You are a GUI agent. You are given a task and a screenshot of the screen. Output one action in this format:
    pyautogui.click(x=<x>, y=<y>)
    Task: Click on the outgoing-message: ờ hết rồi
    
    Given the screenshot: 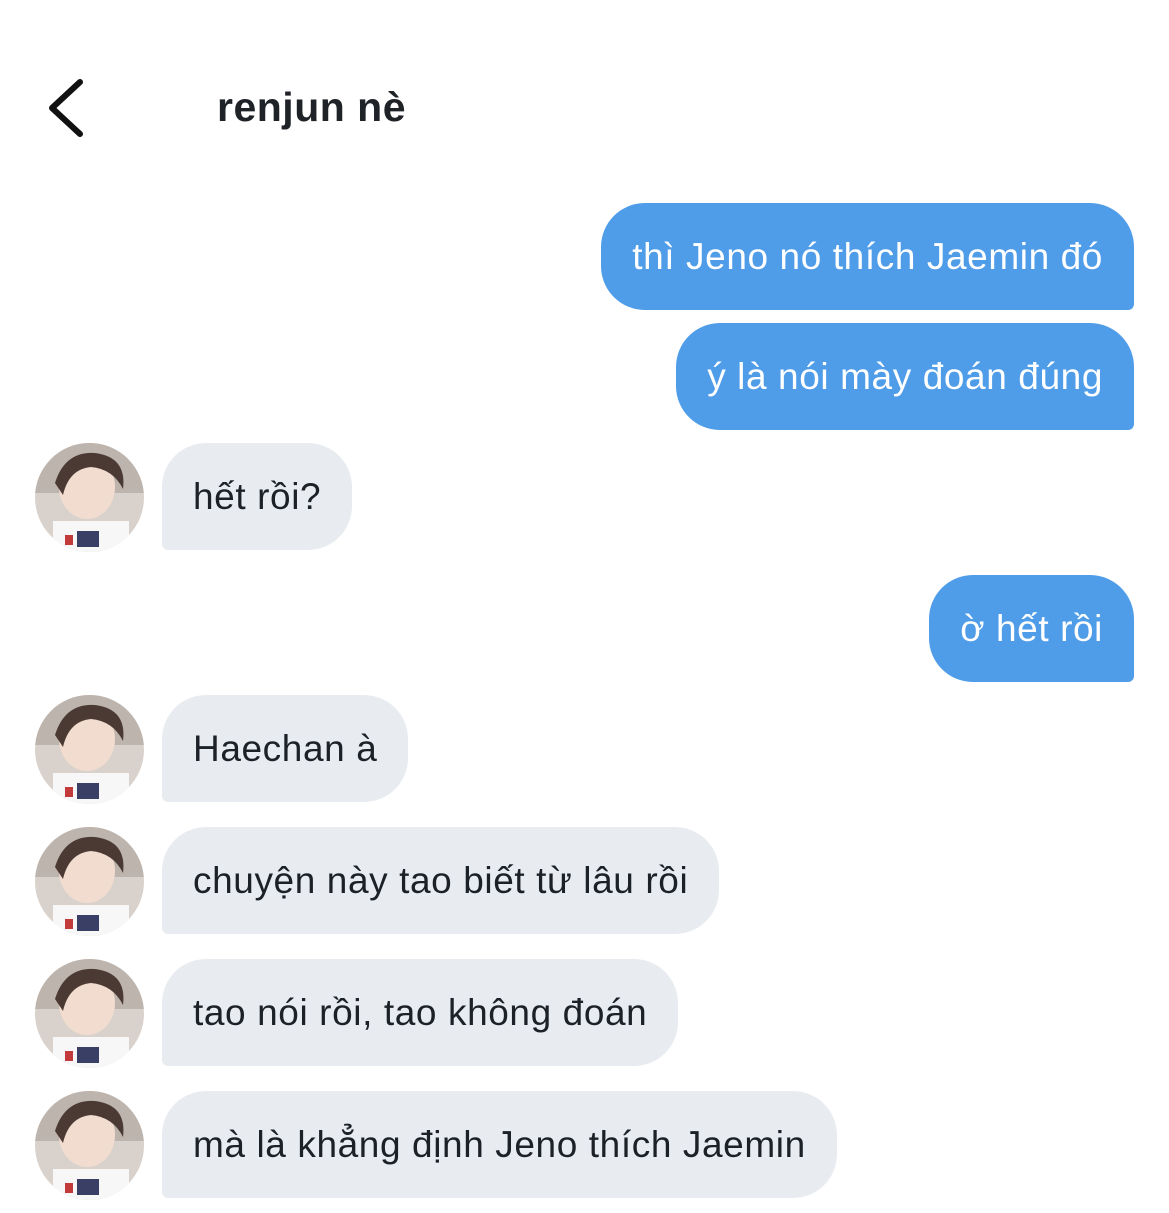 What is the action you would take?
    pyautogui.click(x=1031, y=628)
    